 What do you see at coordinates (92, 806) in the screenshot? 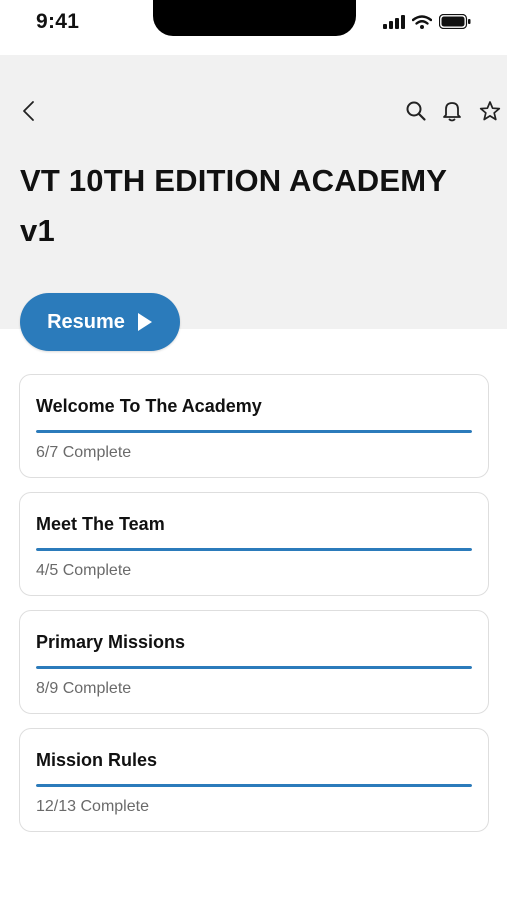
I see `module-status: 12/13 Complete` at bounding box center [92, 806].